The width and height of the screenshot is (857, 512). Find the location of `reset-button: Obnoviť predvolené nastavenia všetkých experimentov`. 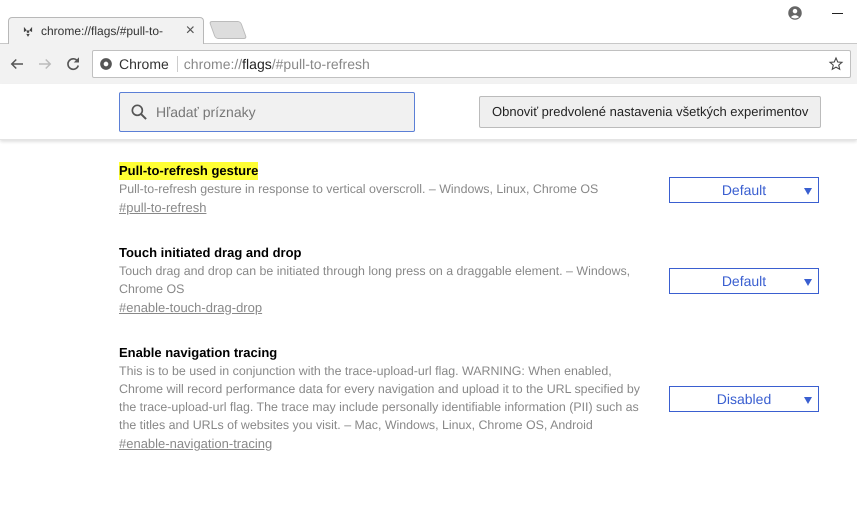

reset-button: Obnoviť predvolené nastavenia všetkých experimentov is located at coordinates (650, 112).